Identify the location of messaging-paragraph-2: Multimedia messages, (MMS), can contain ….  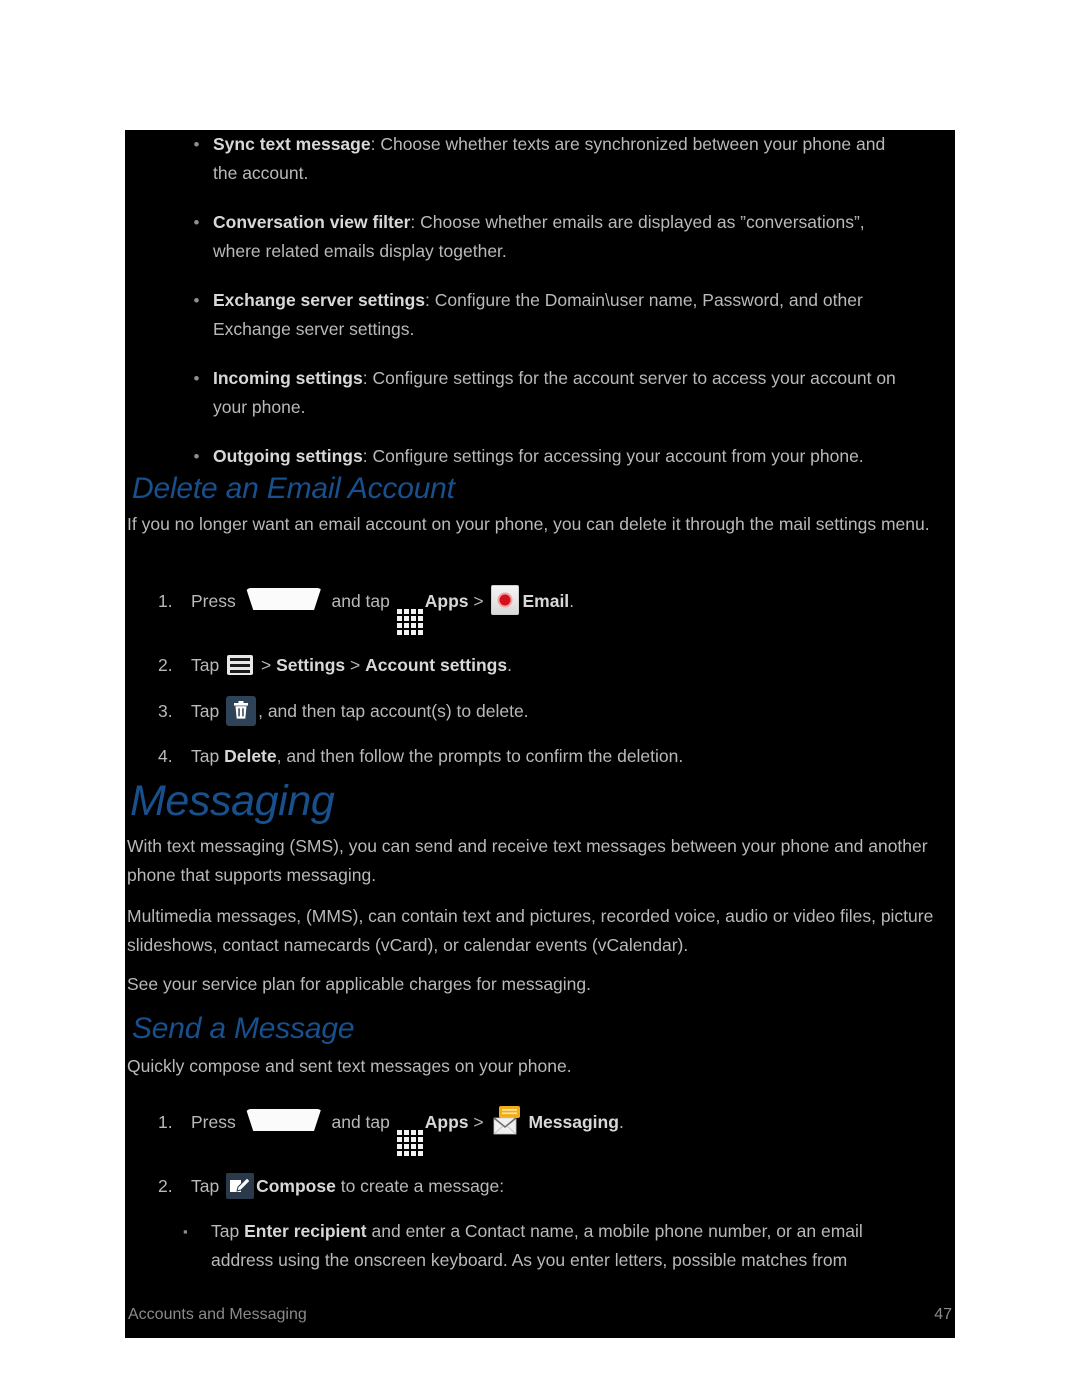
(530, 930).